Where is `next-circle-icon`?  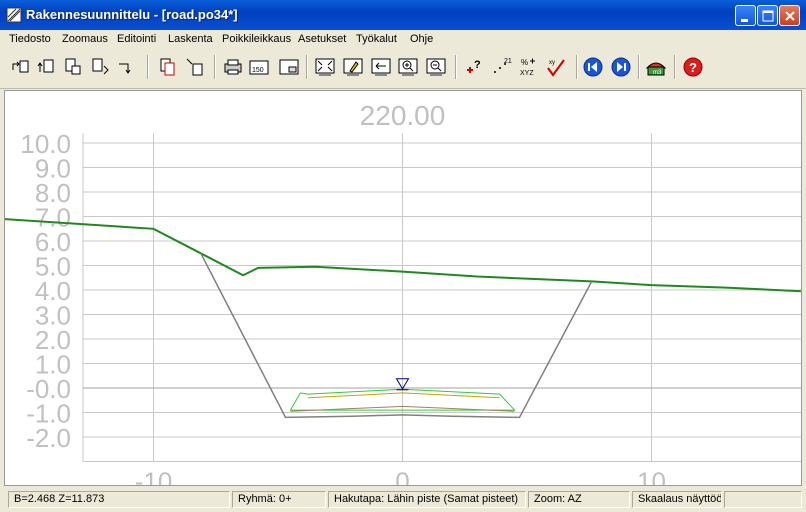
next-circle-icon is located at coordinates (621, 67).